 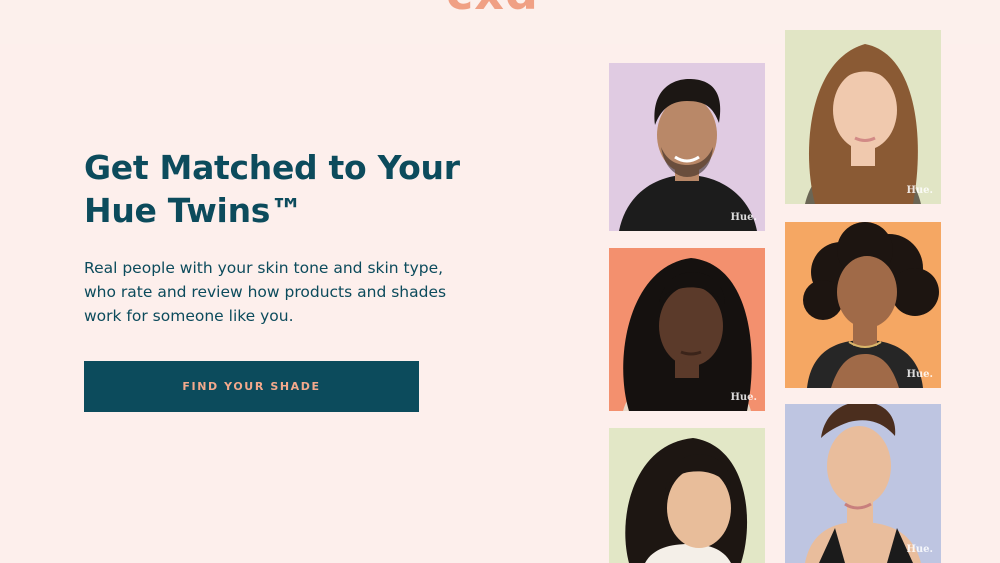 I want to click on hue-twin-photo-1: Hue., so click(x=687, y=147).